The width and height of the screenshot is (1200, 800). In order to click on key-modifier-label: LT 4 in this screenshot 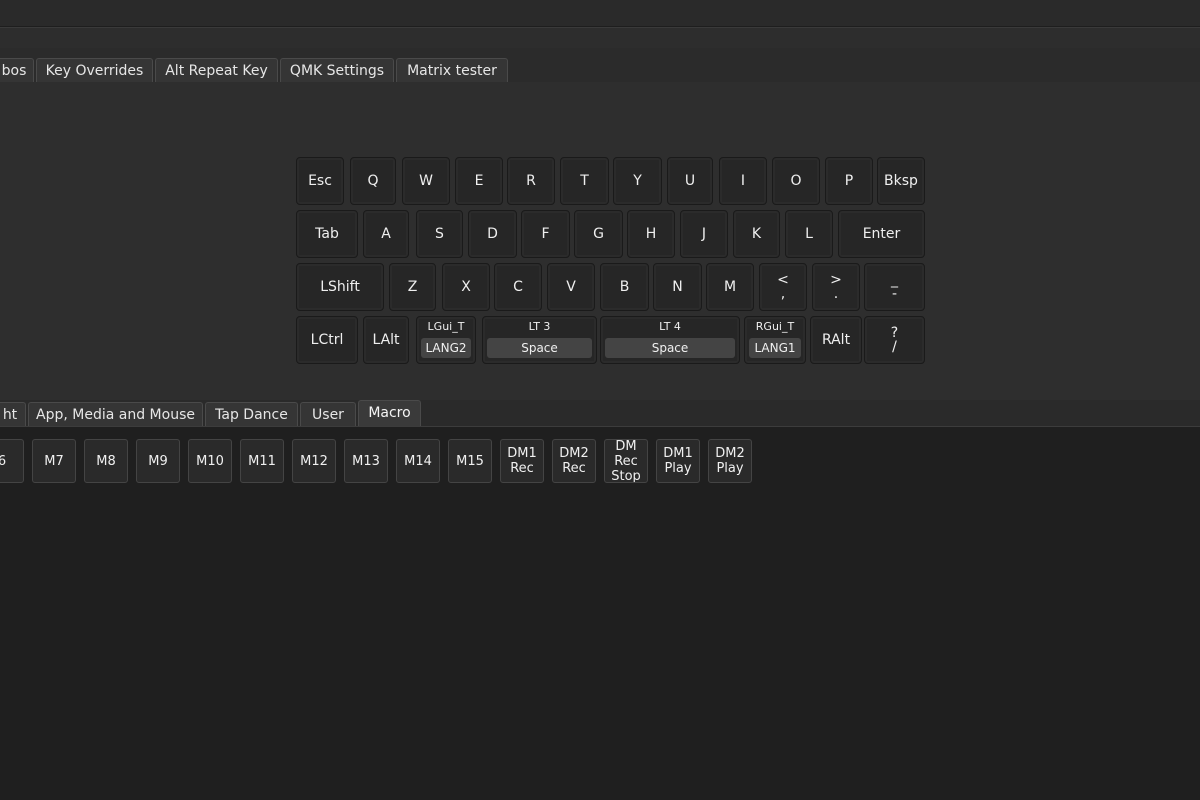, I will do `click(670, 326)`.